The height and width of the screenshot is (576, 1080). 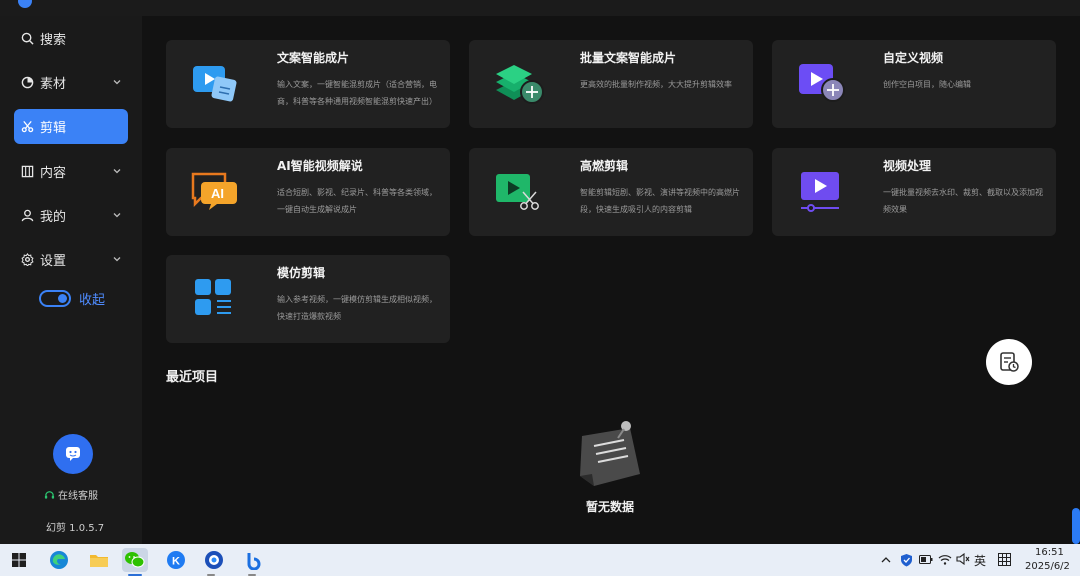 I want to click on app-logo-icon, so click(x=25, y=4).